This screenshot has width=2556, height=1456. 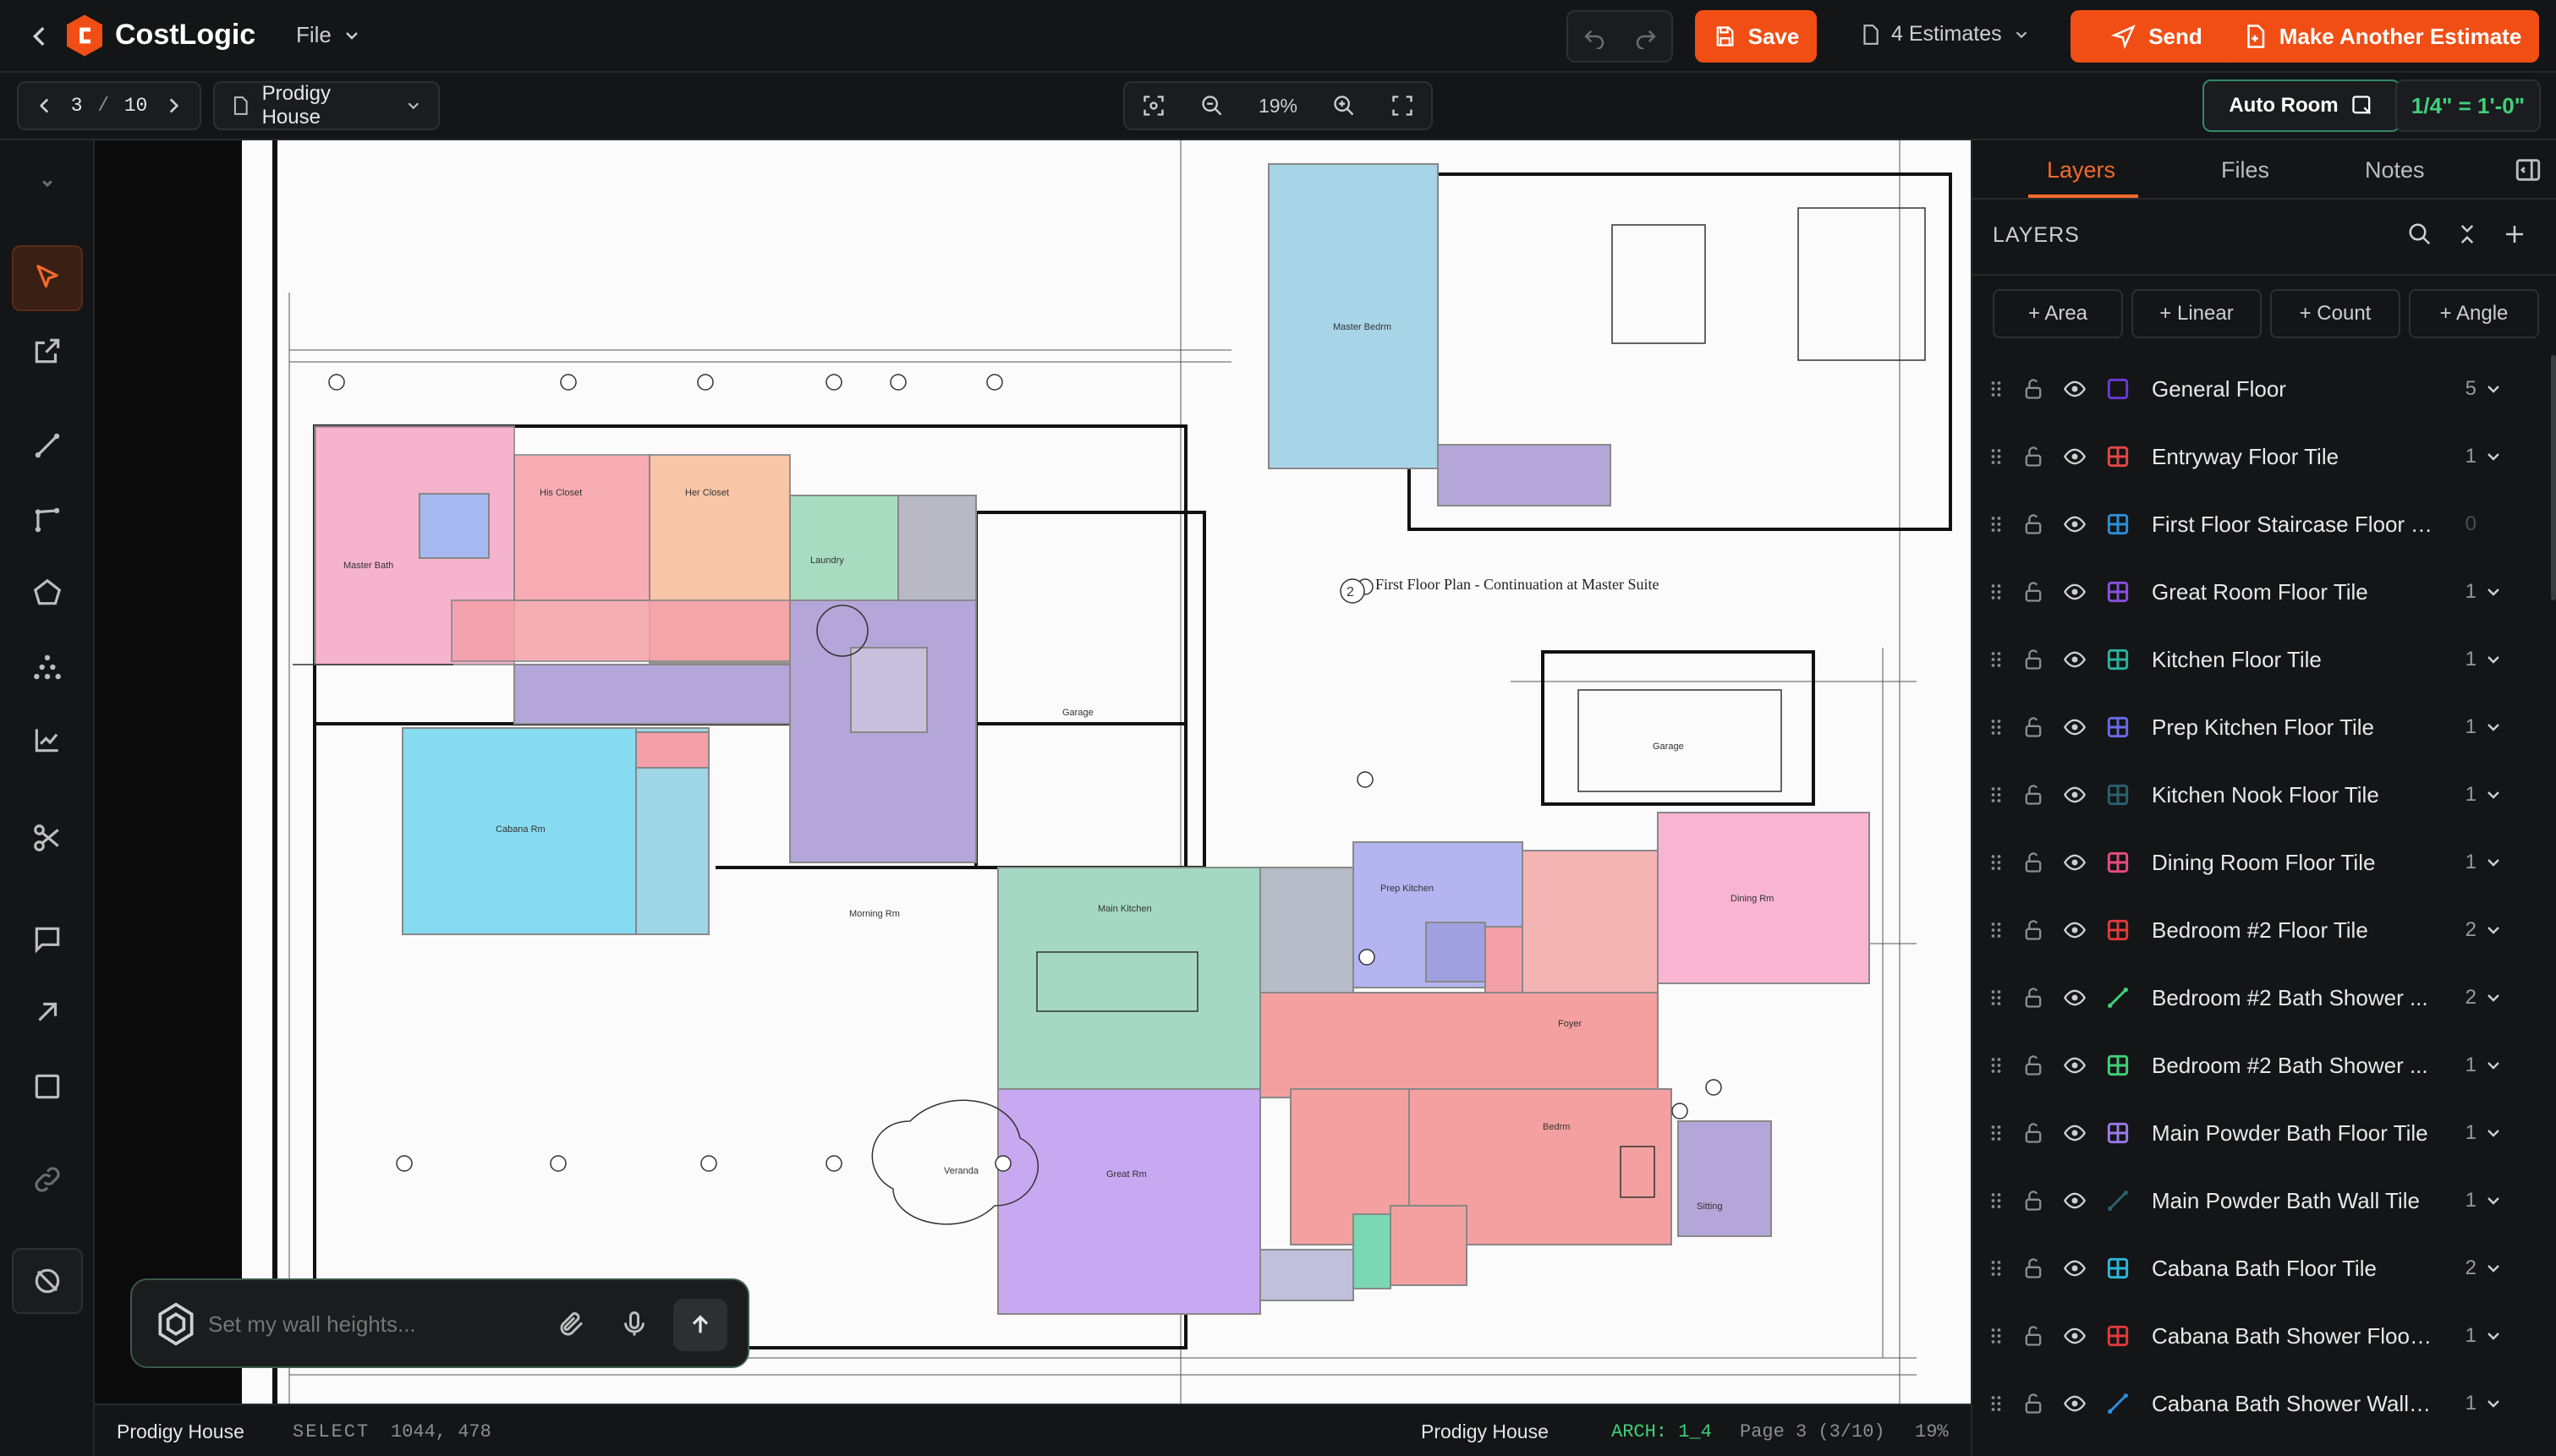 What do you see at coordinates (636, 1326) in the screenshot?
I see `microphone-icon` at bounding box center [636, 1326].